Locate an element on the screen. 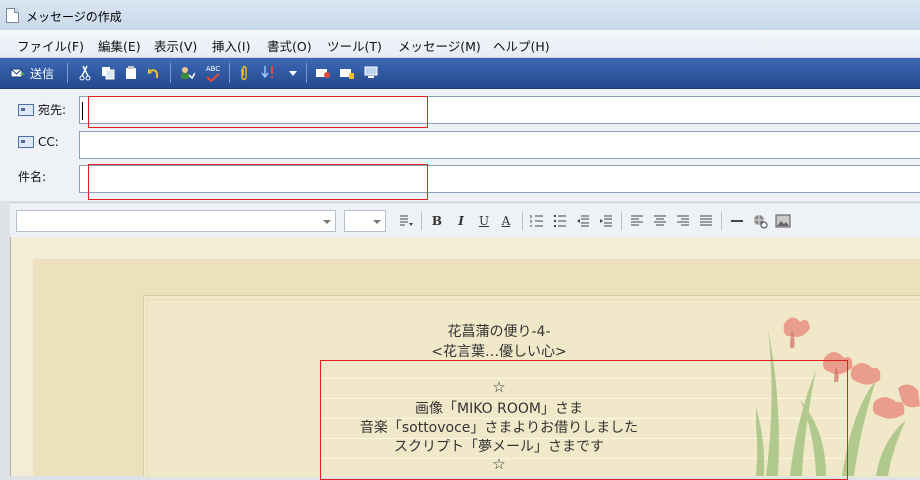  font-size-select is located at coordinates (365, 221).